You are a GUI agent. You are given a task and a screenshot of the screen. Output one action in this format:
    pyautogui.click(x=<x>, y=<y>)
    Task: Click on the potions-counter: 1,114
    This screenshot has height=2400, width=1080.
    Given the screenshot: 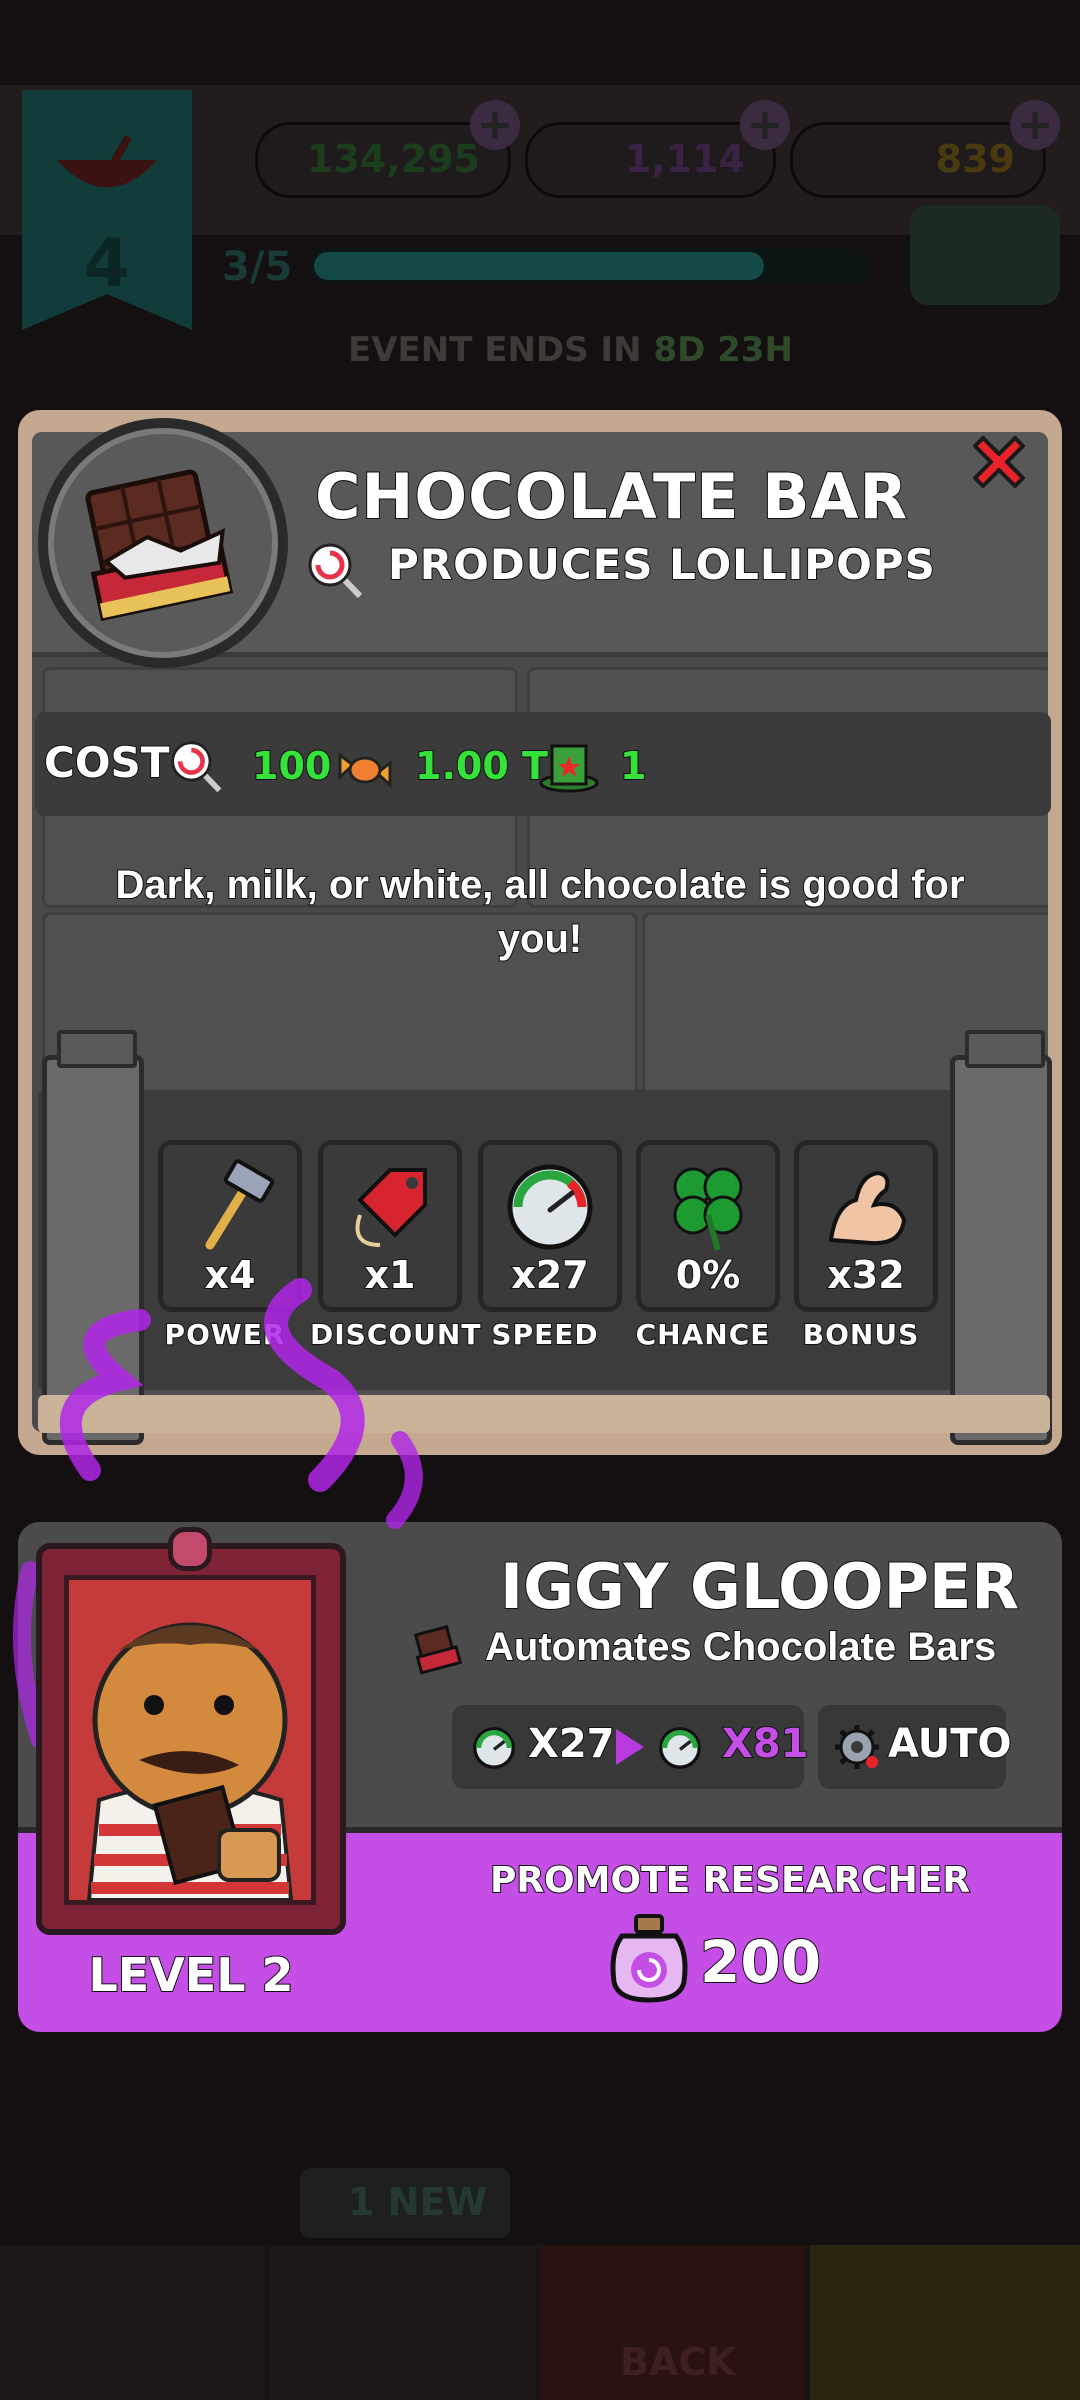 What is the action you would take?
    pyautogui.click(x=650, y=160)
    